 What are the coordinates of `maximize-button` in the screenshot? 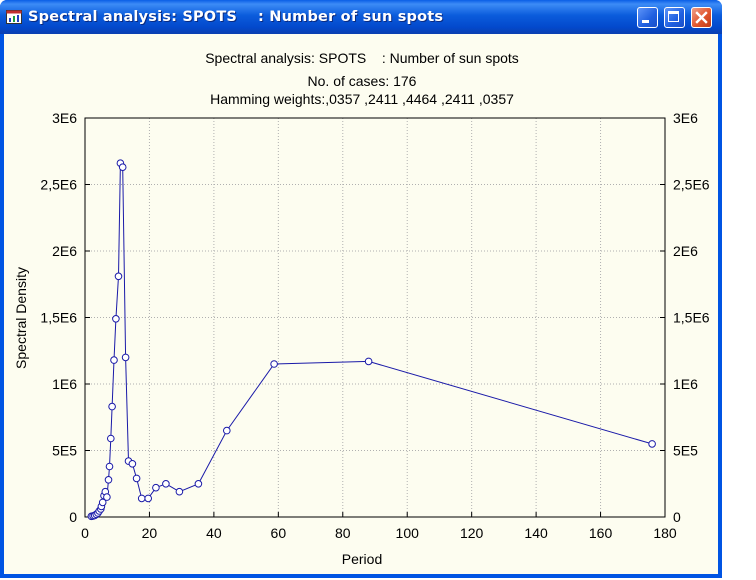 It's located at (674, 17).